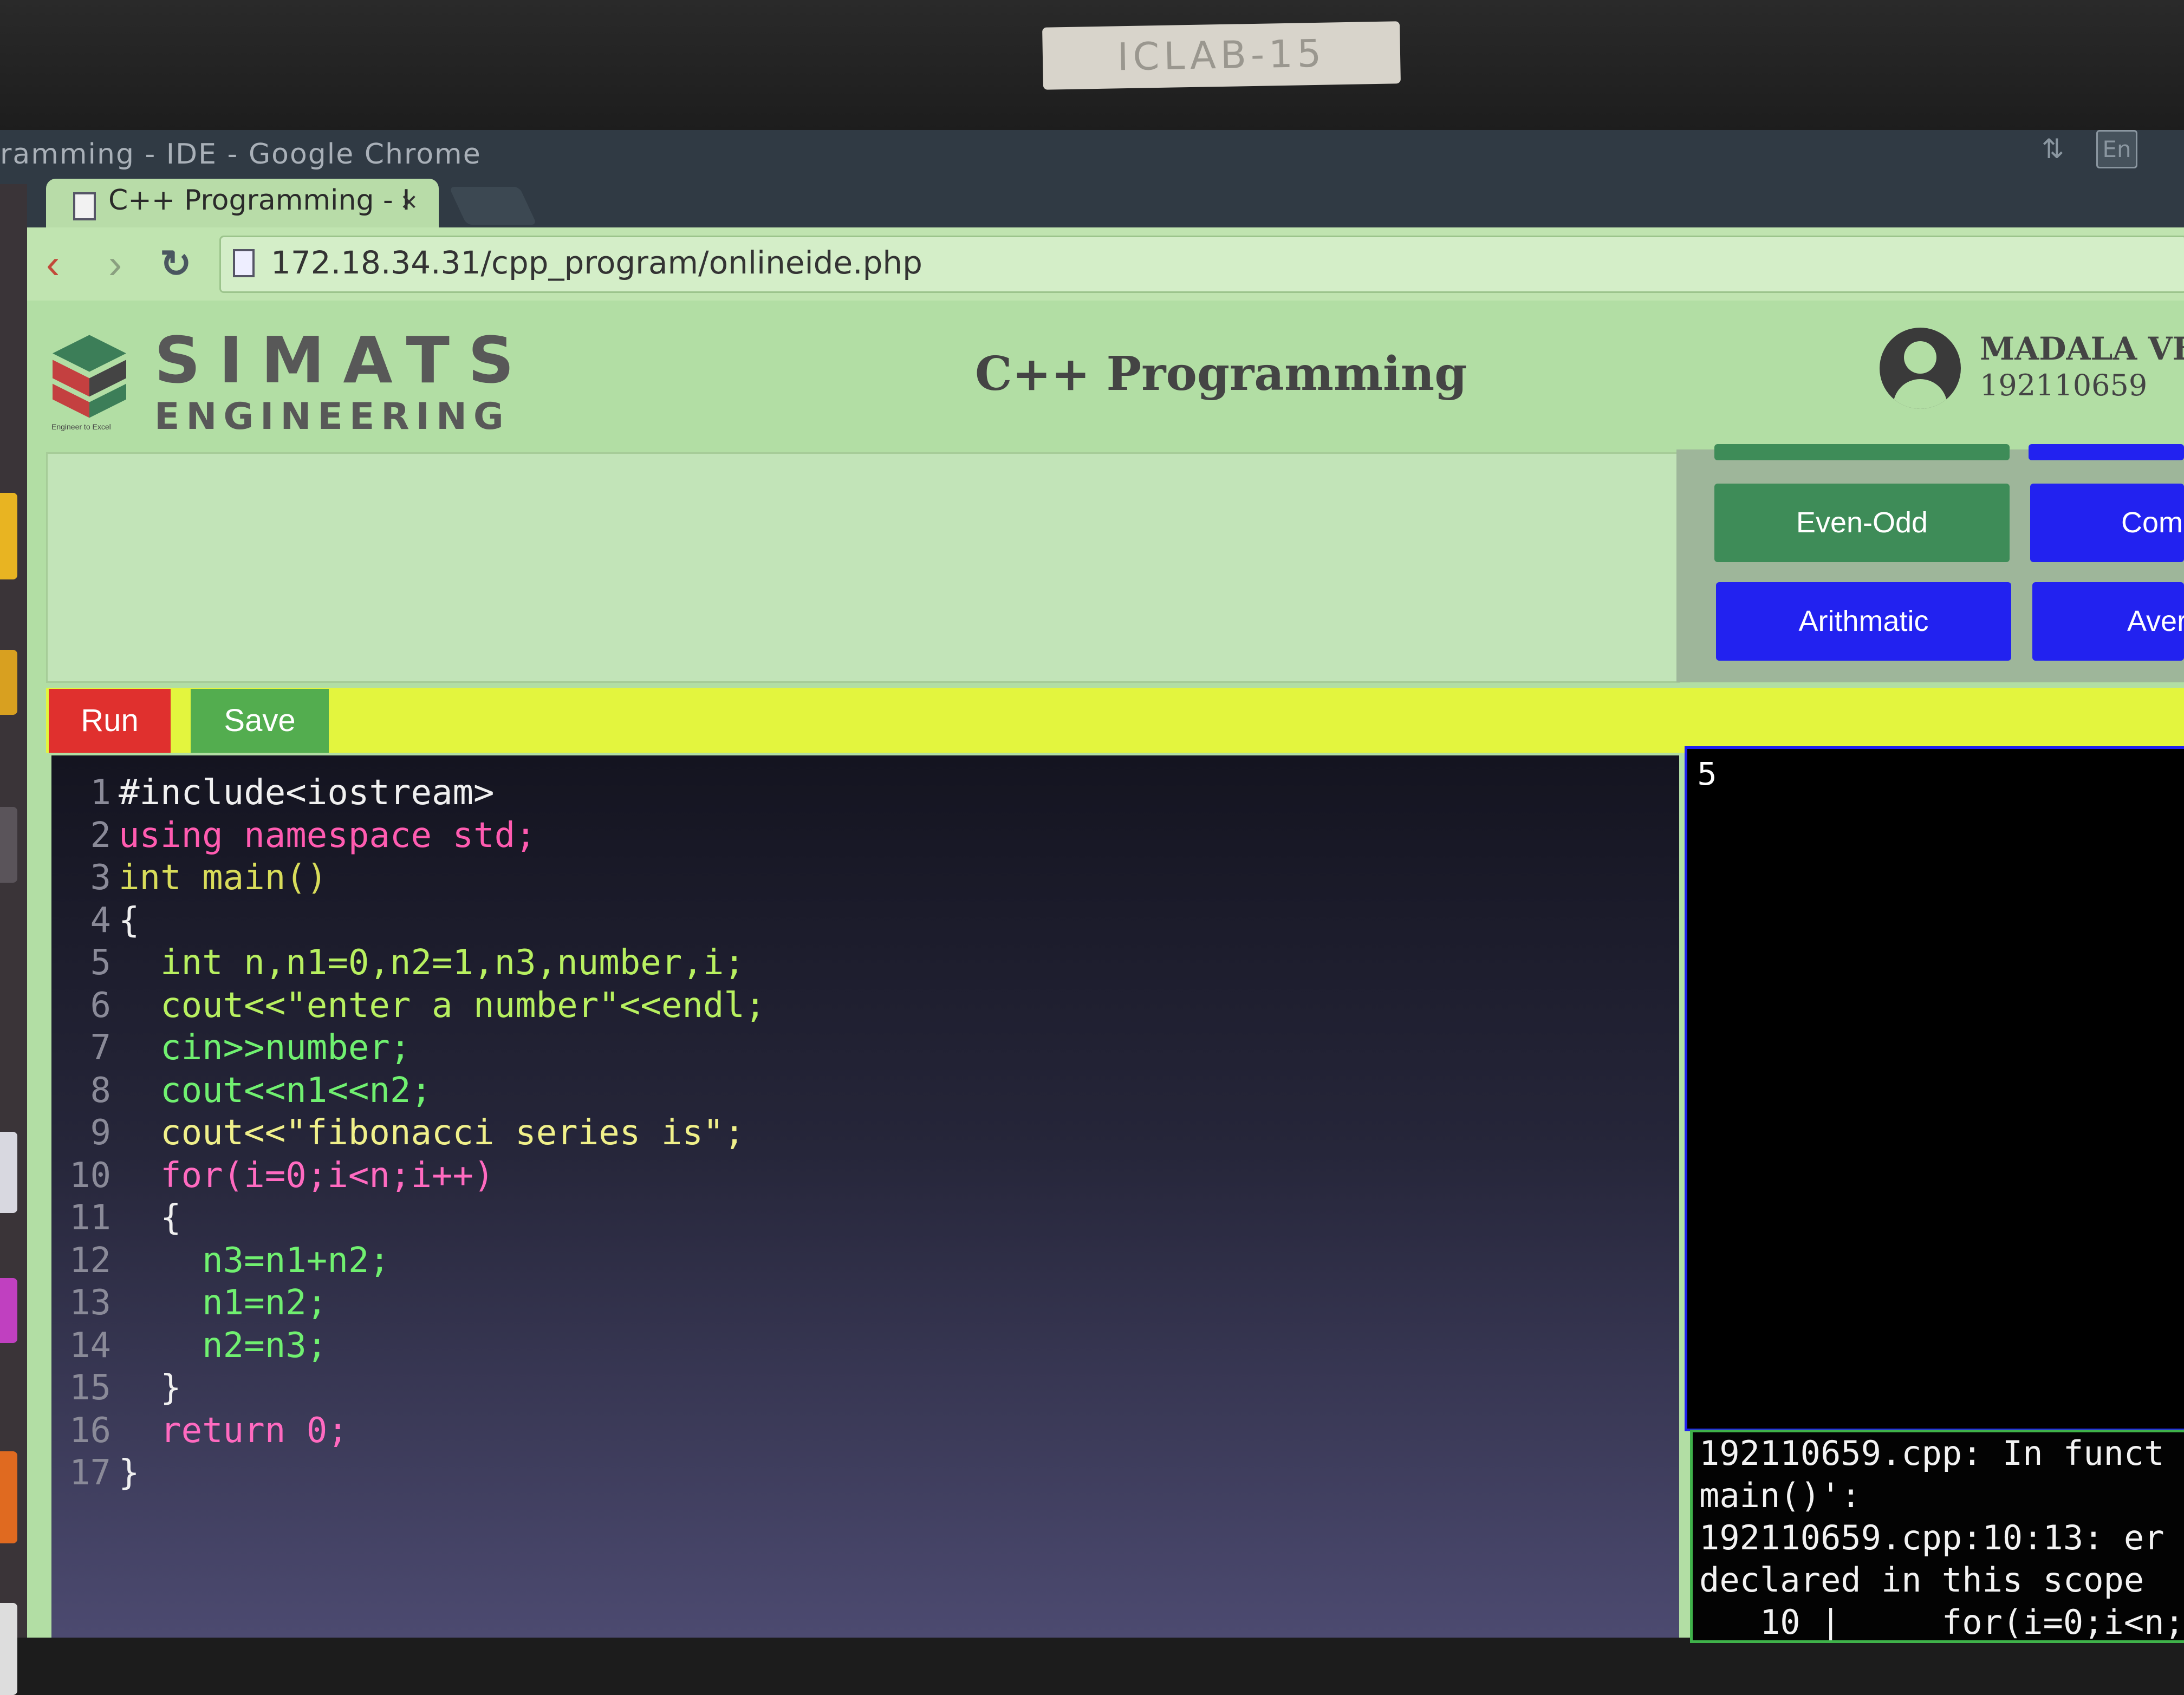 This screenshot has height=1695, width=2184. Describe the element at coordinates (100, 1048) in the screenshot. I see `line-number: 7` at that location.